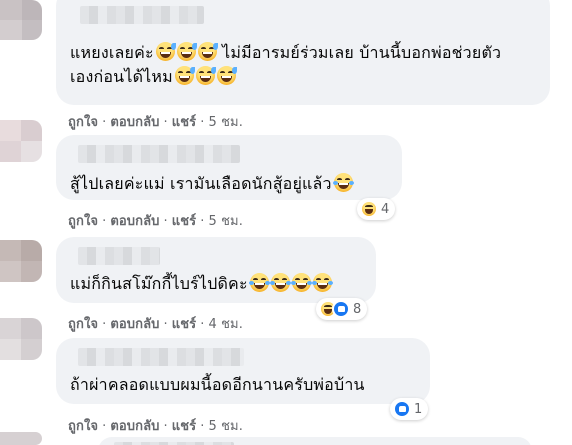  I want to click on reaction-summary: 1, so click(409, 409).